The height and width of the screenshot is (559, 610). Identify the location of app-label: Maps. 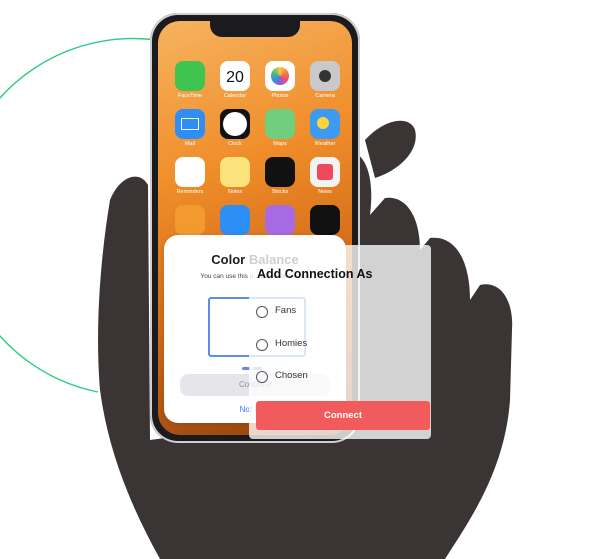
(280, 144).